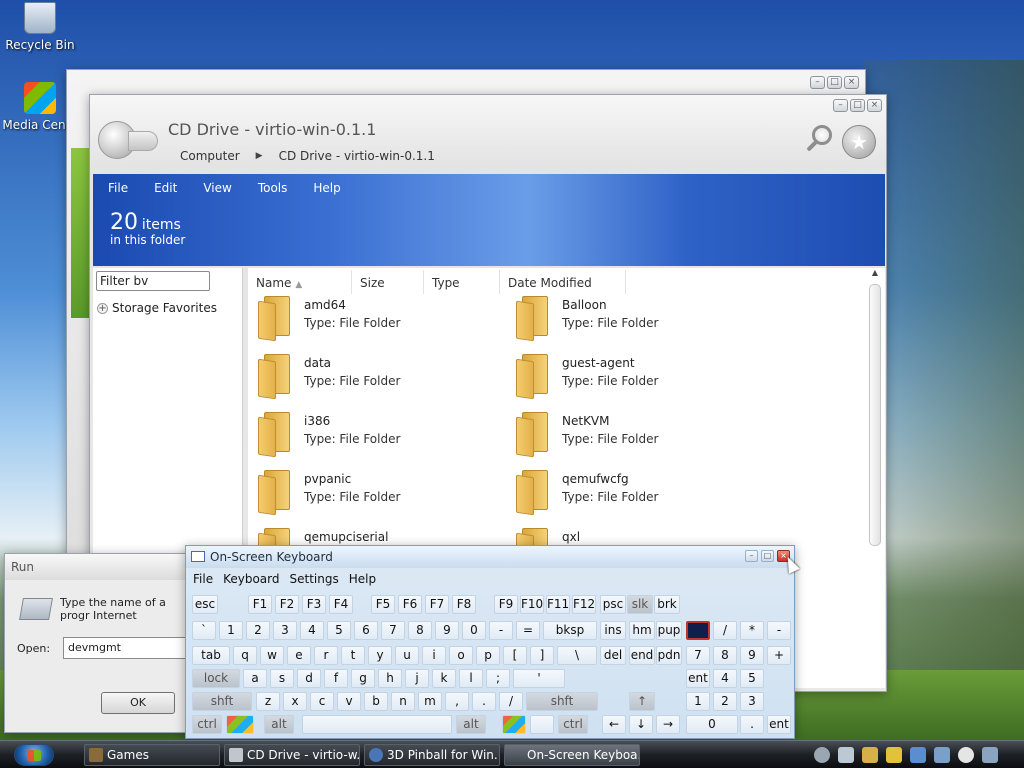 The width and height of the screenshot is (1024, 768). What do you see at coordinates (380, 655) in the screenshot?
I see `key-y: y` at bounding box center [380, 655].